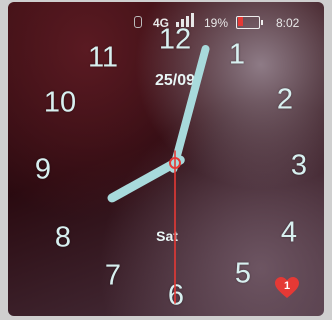  I want to click on minute-hand, so click(189, 109).